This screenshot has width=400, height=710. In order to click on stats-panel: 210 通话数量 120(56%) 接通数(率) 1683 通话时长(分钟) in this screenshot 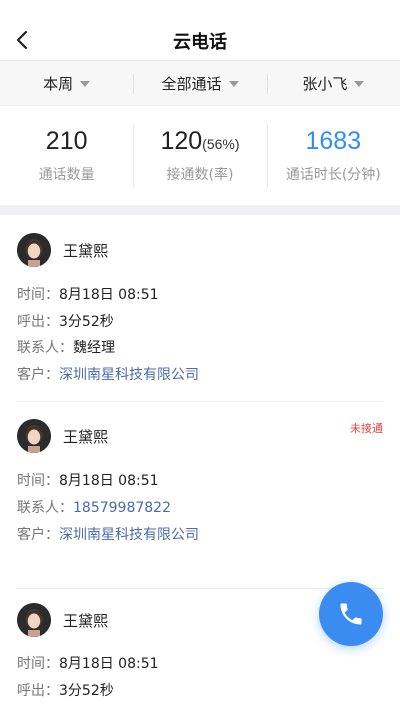, I will do `click(200, 156)`.